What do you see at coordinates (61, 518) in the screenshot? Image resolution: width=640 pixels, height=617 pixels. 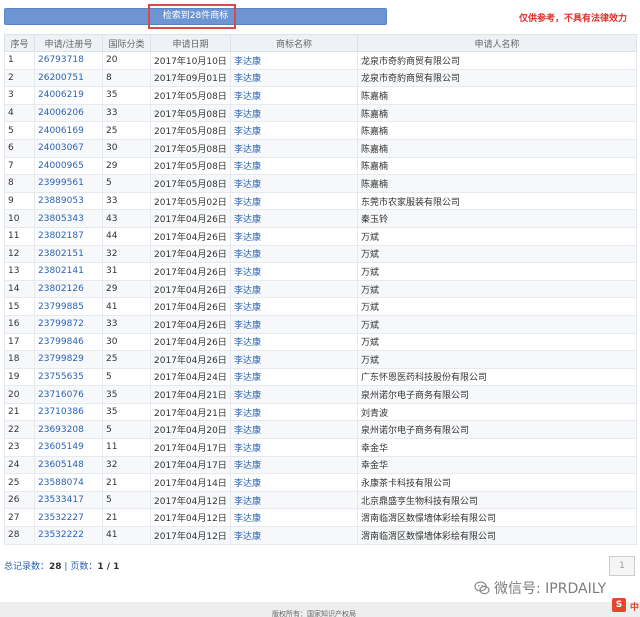 I see `registration-number-link: 23532227` at bounding box center [61, 518].